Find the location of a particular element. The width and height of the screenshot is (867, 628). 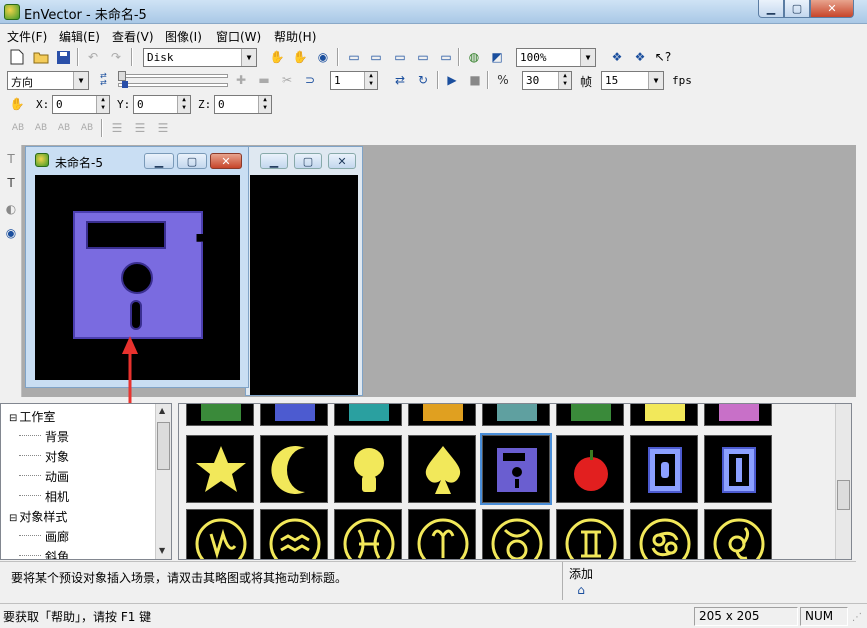

maximize-button: ▢ is located at coordinates (797, 9).